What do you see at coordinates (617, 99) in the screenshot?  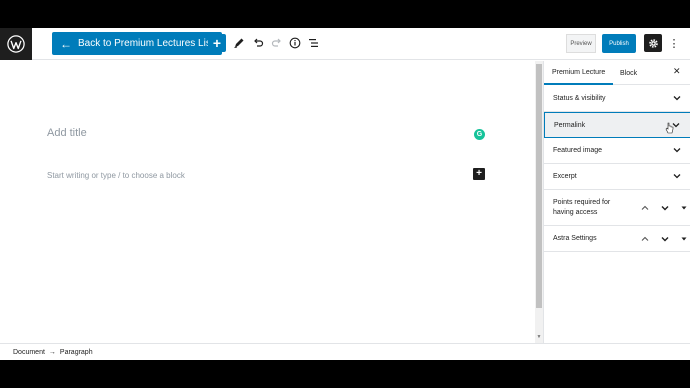 I see `panel-status-visibility: Status & visibility` at bounding box center [617, 99].